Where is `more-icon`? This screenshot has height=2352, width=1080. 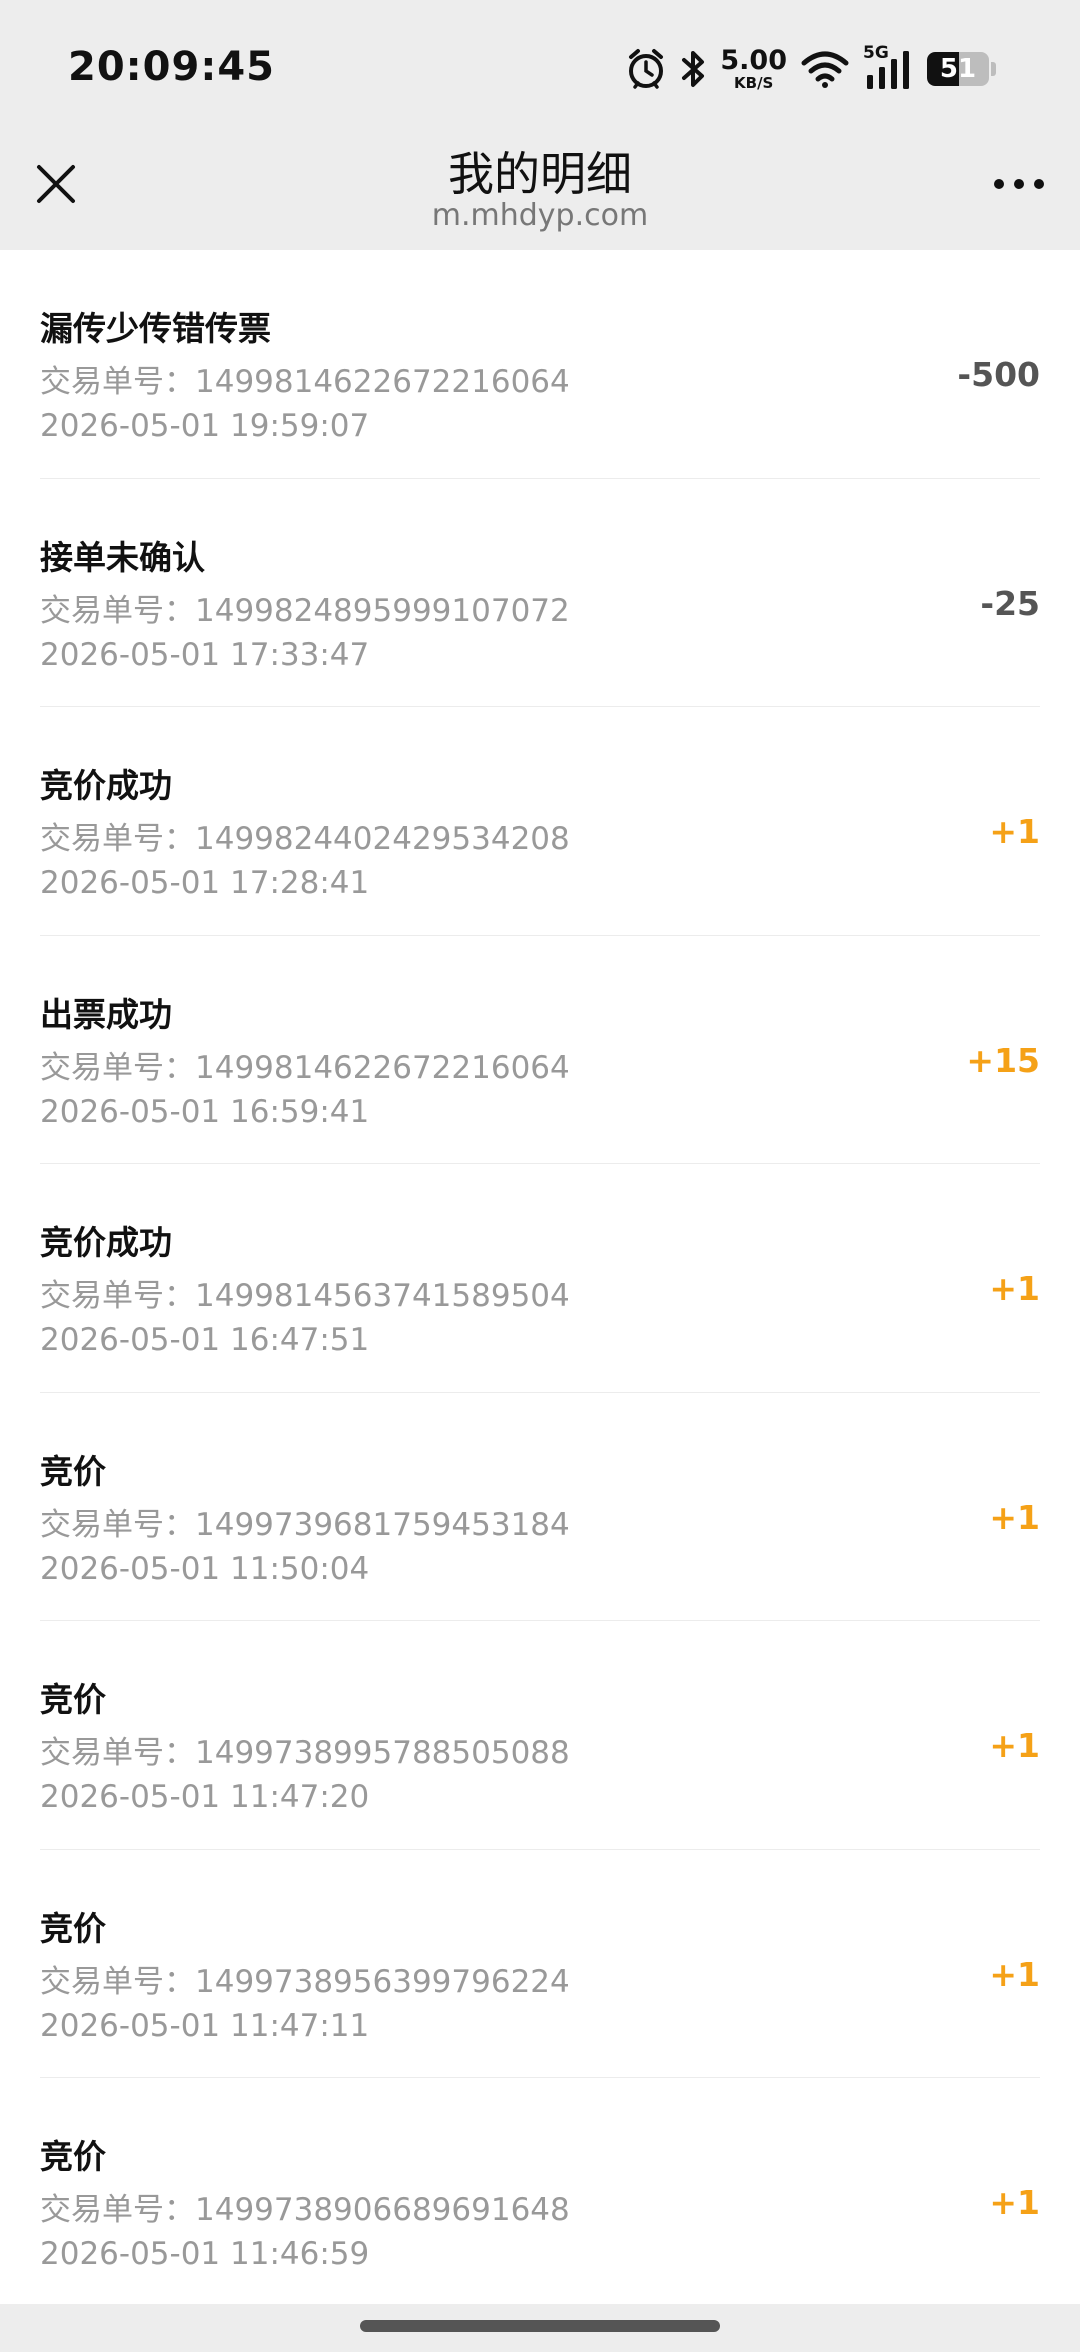
more-icon is located at coordinates (1019, 184).